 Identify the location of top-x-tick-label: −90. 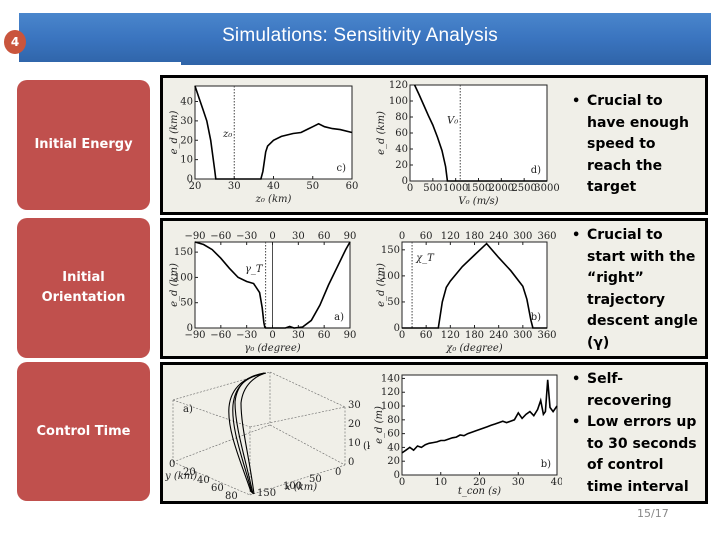
(194, 236).